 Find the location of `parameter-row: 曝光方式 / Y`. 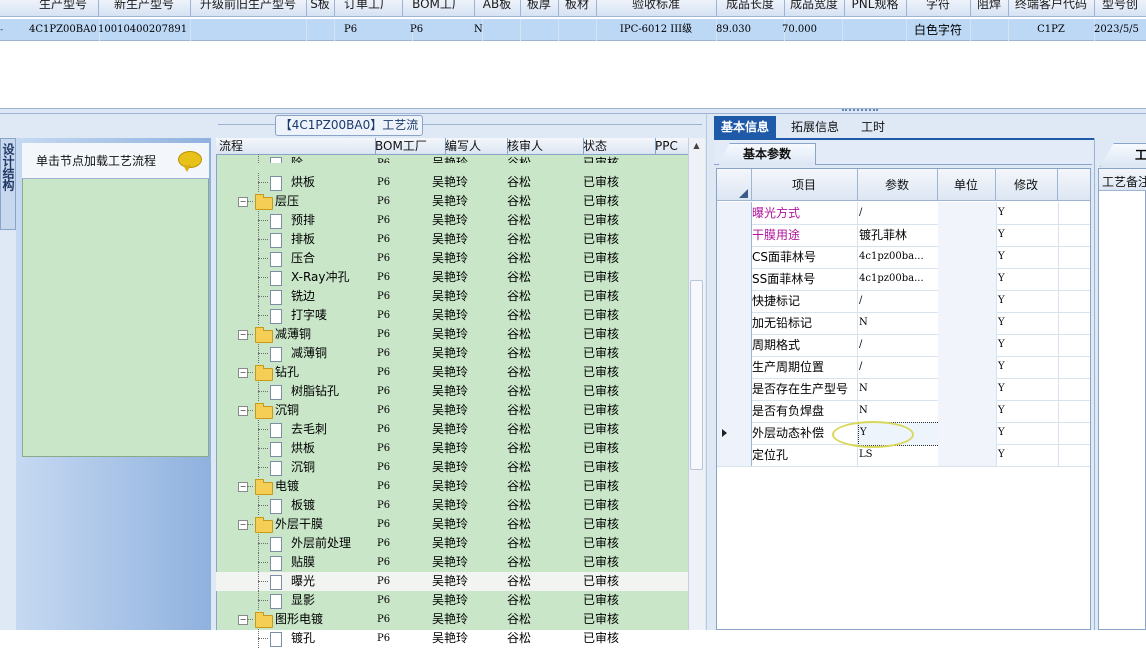

parameter-row: 曝光方式 / Y is located at coordinates (903, 213).